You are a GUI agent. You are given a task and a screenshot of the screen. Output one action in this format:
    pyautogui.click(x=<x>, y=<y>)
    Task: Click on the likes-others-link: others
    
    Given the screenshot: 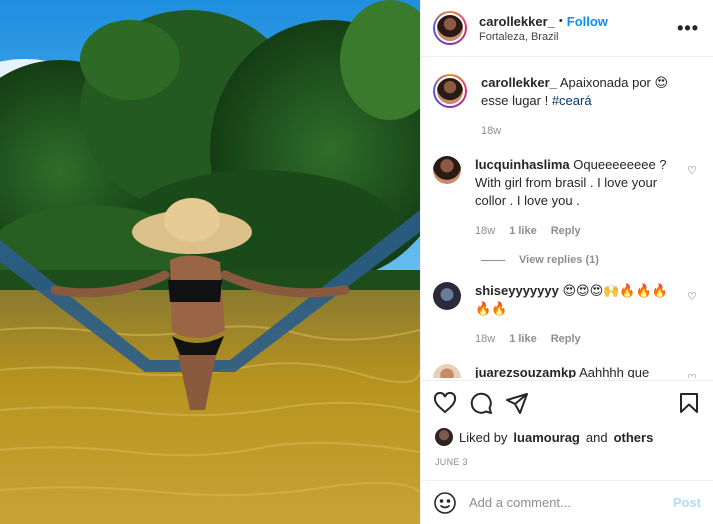 What is the action you would take?
    pyautogui.click(x=634, y=437)
    